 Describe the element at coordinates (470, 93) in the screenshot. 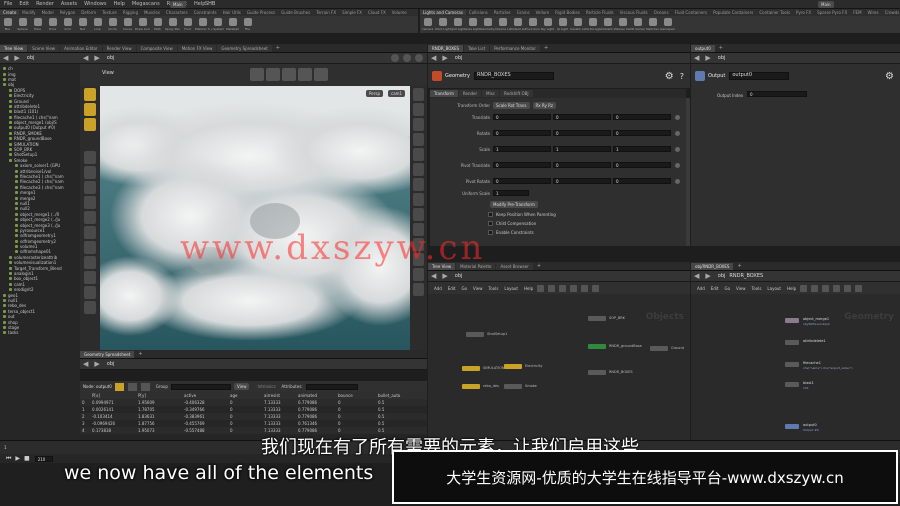

I see `param-tab: Render` at that location.